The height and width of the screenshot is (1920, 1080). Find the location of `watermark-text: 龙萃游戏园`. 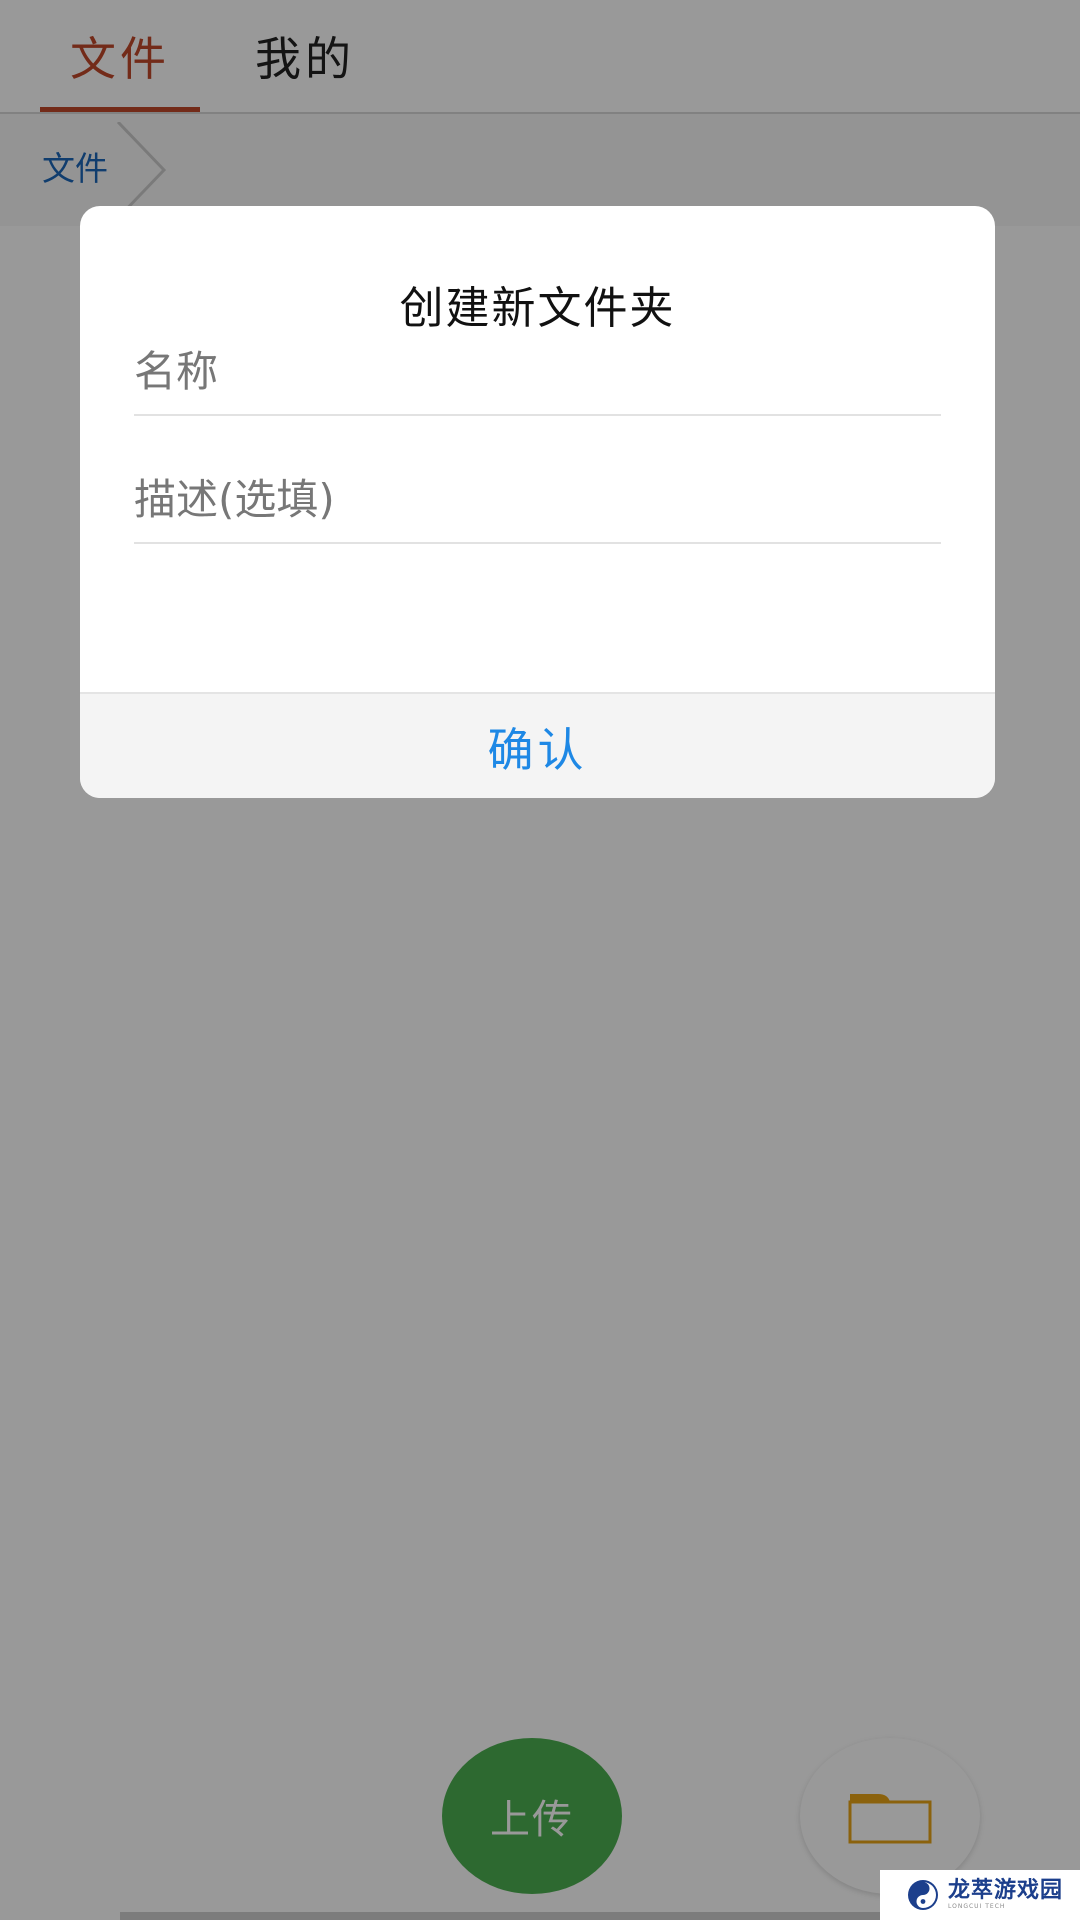

watermark-text: 龙萃游戏园 is located at coordinates (1006, 1890).